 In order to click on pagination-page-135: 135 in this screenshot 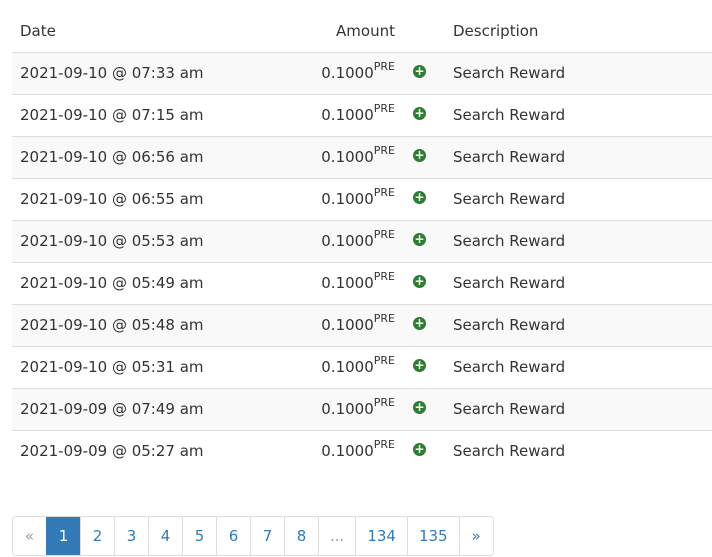, I will do `click(432, 536)`.